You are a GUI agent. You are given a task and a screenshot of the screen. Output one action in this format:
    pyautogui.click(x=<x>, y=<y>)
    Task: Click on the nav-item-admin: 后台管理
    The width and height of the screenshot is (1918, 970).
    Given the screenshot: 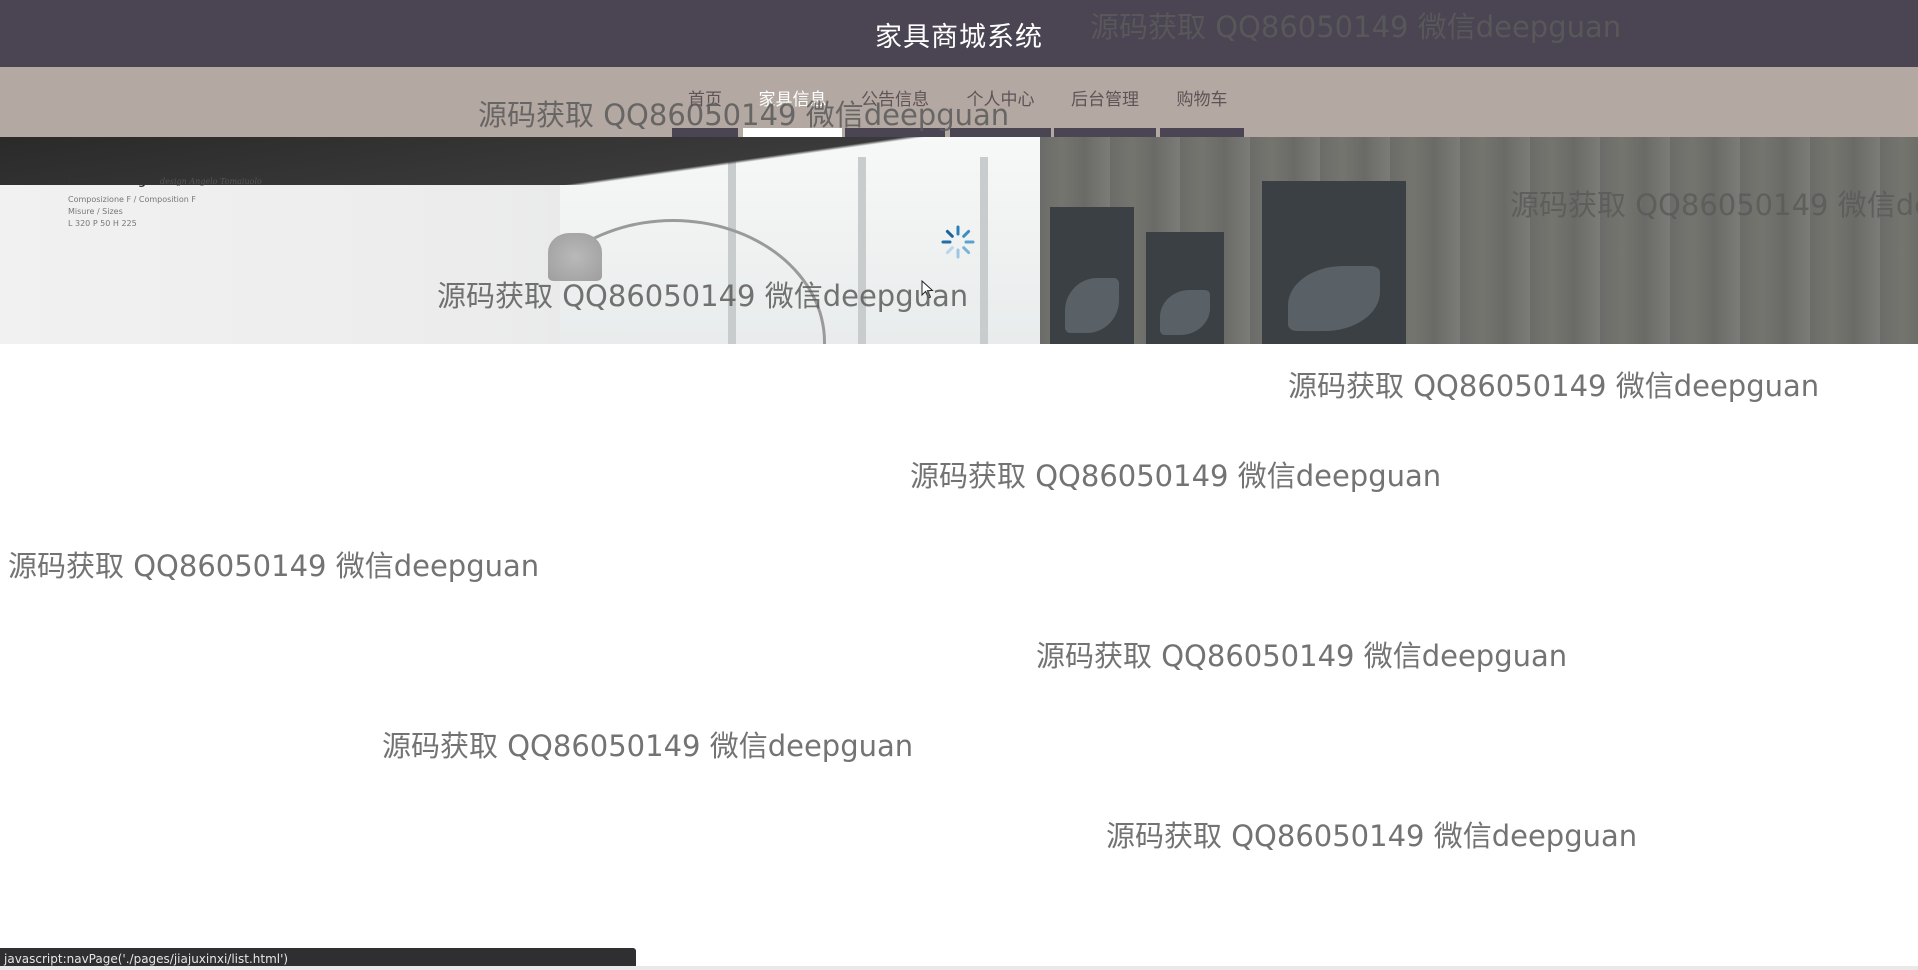 What is the action you would take?
    pyautogui.click(x=1105, y=102)
    